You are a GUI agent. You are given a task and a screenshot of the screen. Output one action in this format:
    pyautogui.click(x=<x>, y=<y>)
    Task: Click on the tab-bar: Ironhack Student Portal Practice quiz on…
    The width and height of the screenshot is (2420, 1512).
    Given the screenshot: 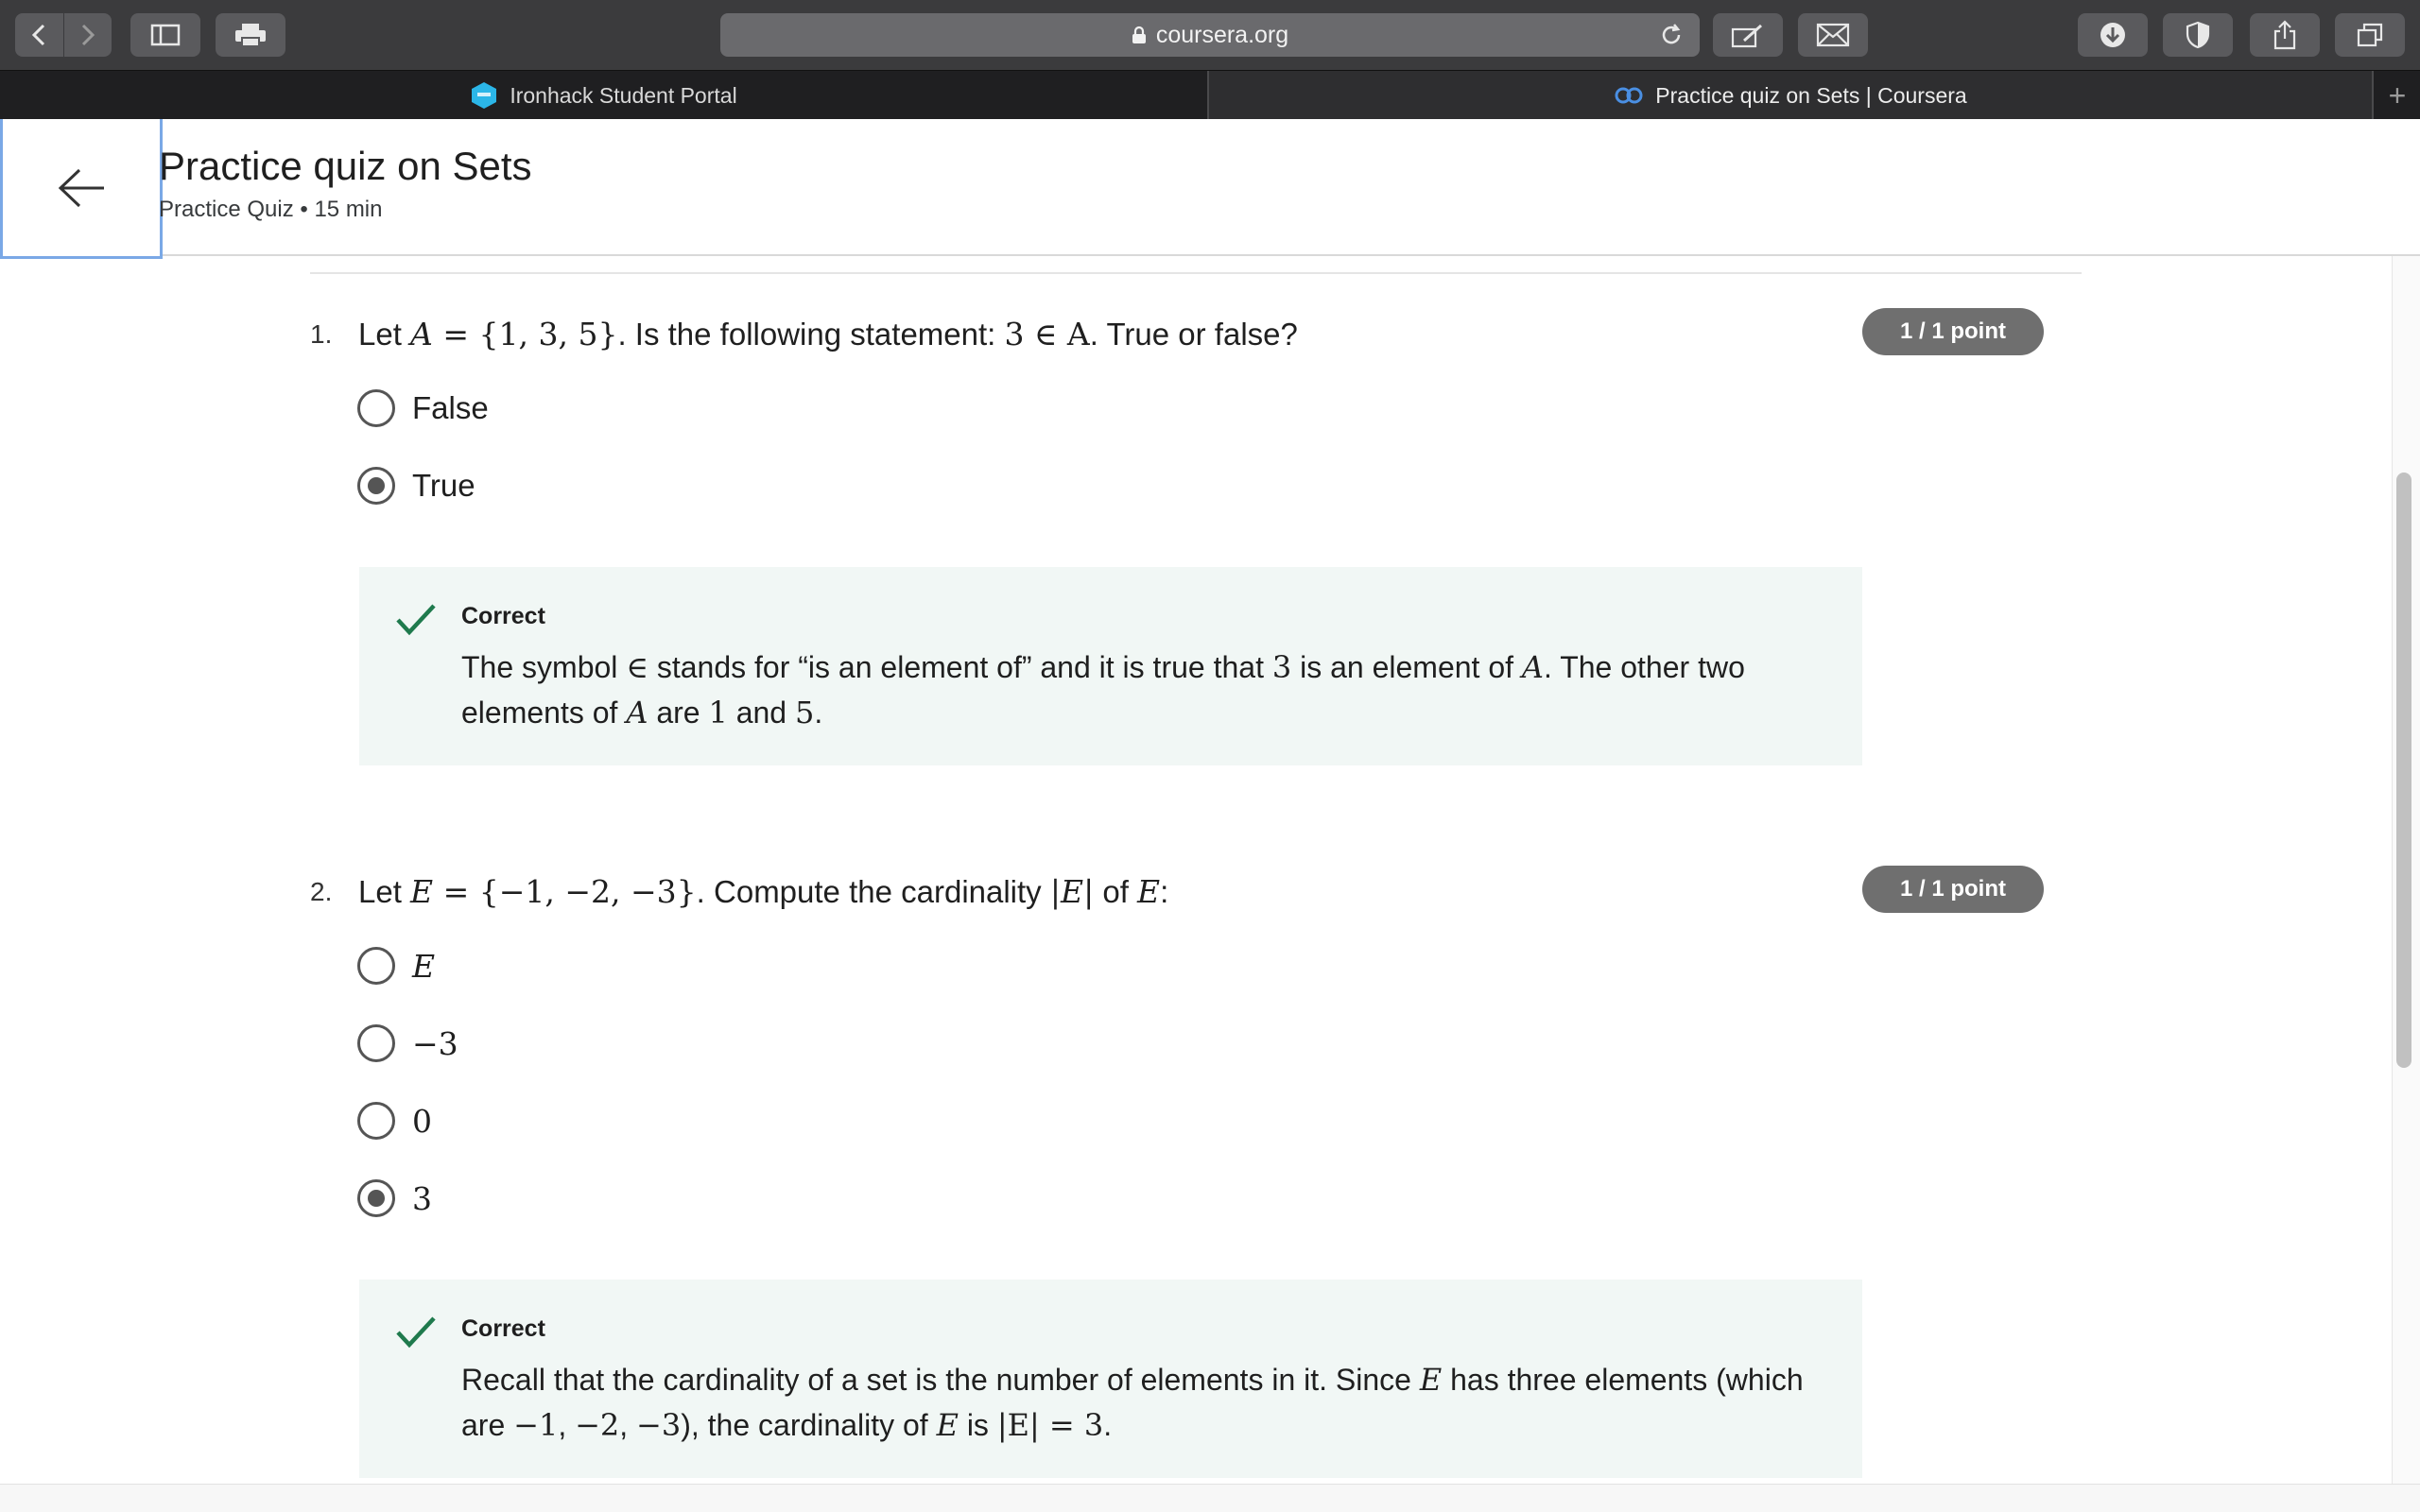 What is the action you would take?
    pyautogui.click(x=1210, y=95)
    